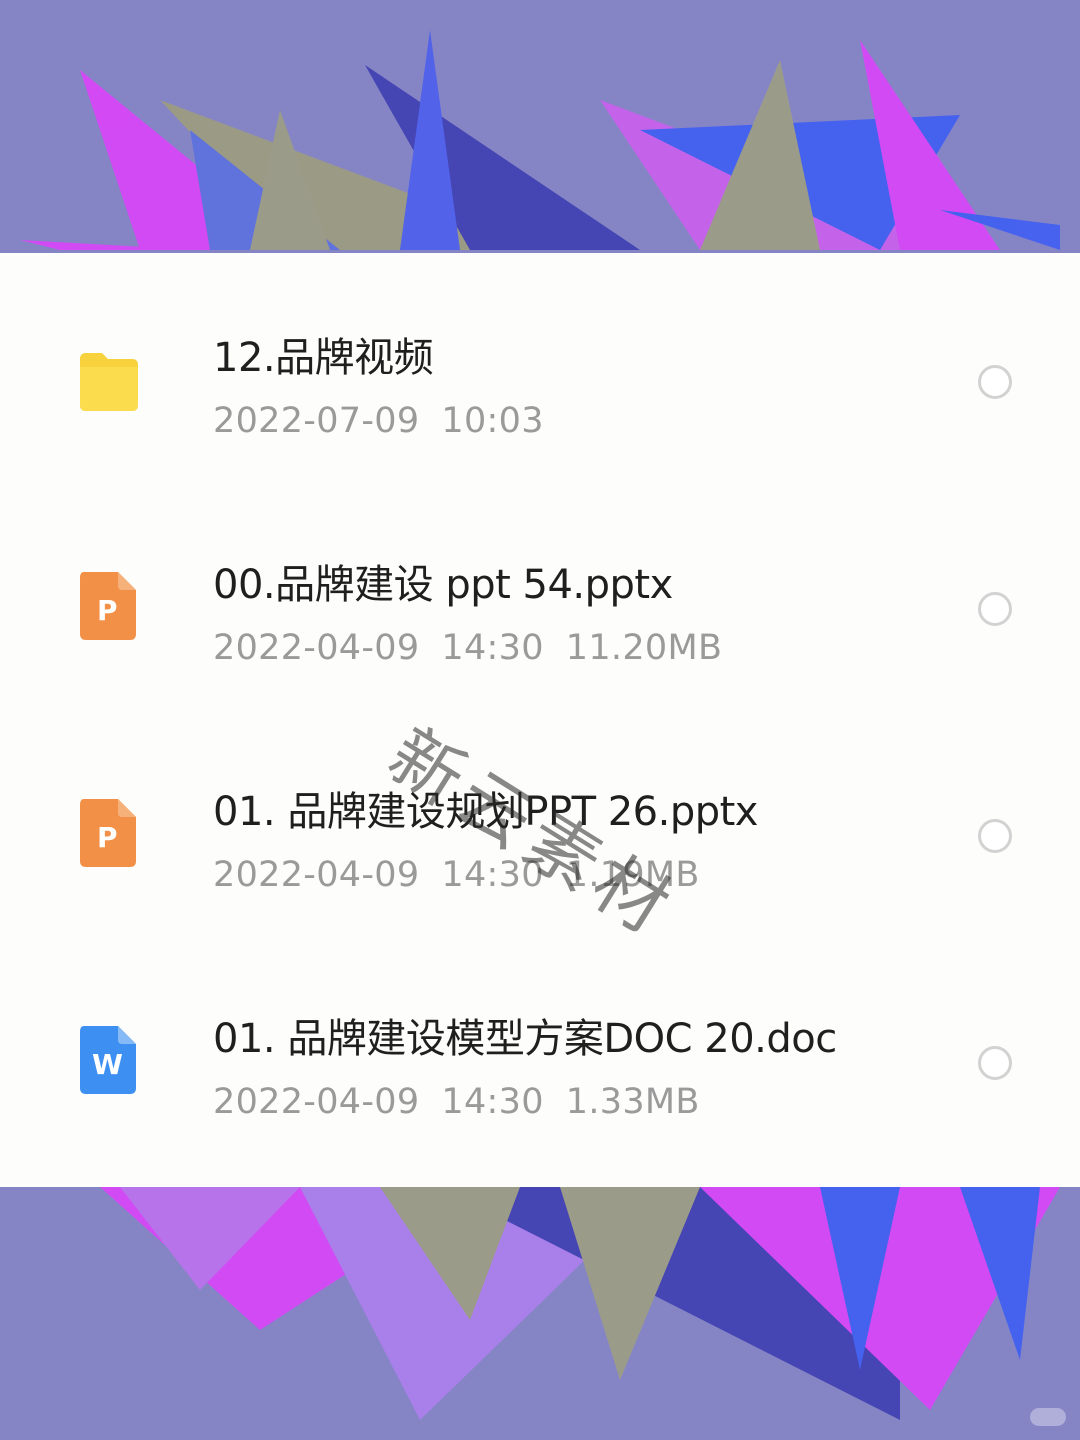 Image resolution: width=1080 pixels, height=1440 pixels. I want to click on file-date: 2022-07-09, so click(316, 421).